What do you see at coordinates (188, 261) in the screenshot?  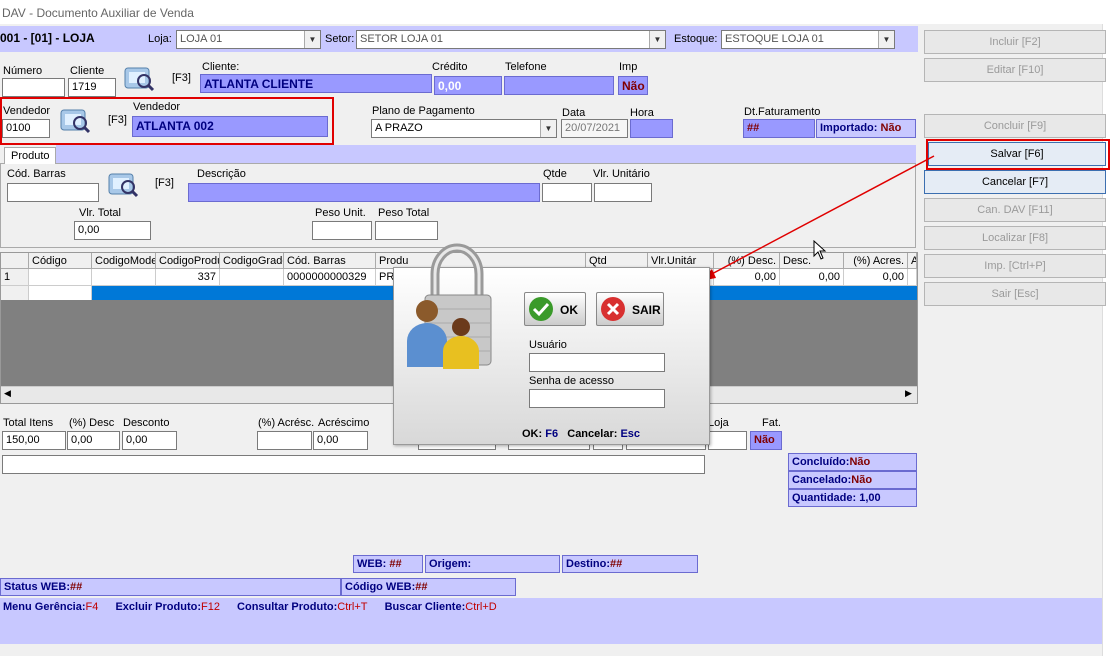 I see `grid-header: CodigoProdu` at bounding box center [188, 261].